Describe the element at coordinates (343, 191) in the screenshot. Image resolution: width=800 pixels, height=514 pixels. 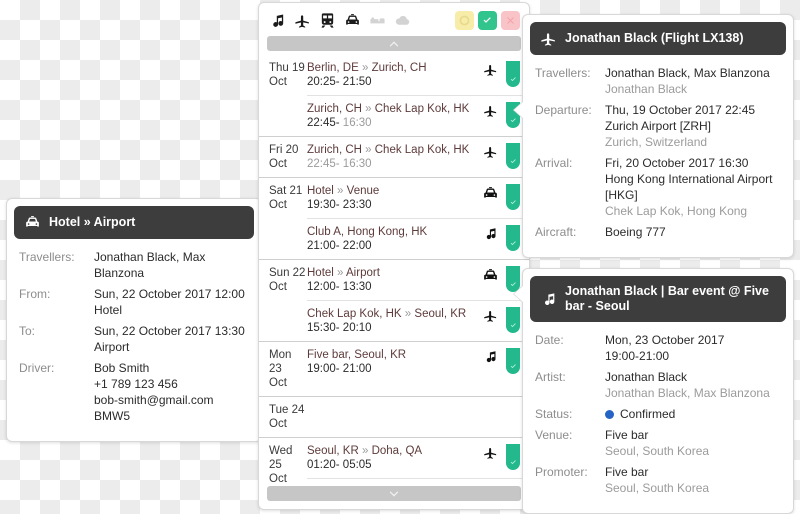
I see `event-title: Hotel » Venue` at that location.